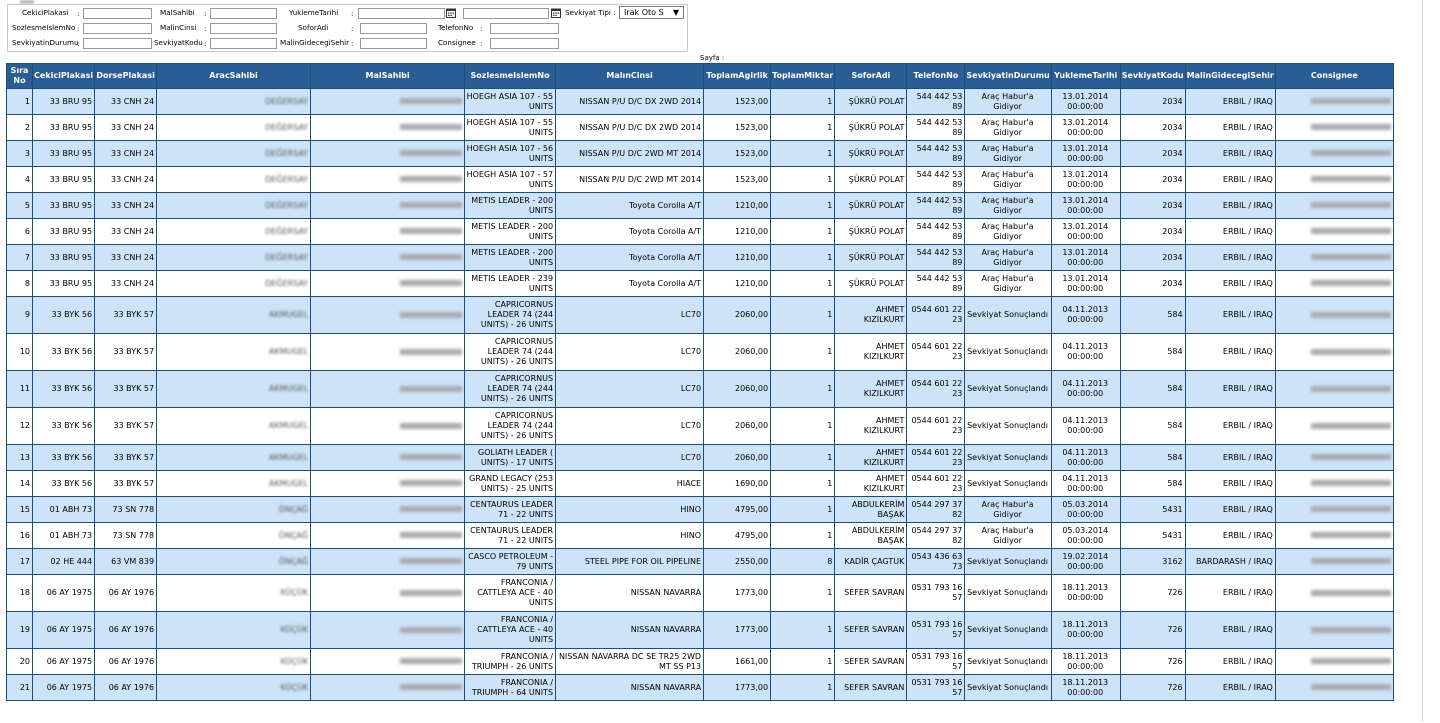 This screenshot has height=723, width=1440. I want to click on column-header: SozlesmeIslemNo, so click(510, 76).